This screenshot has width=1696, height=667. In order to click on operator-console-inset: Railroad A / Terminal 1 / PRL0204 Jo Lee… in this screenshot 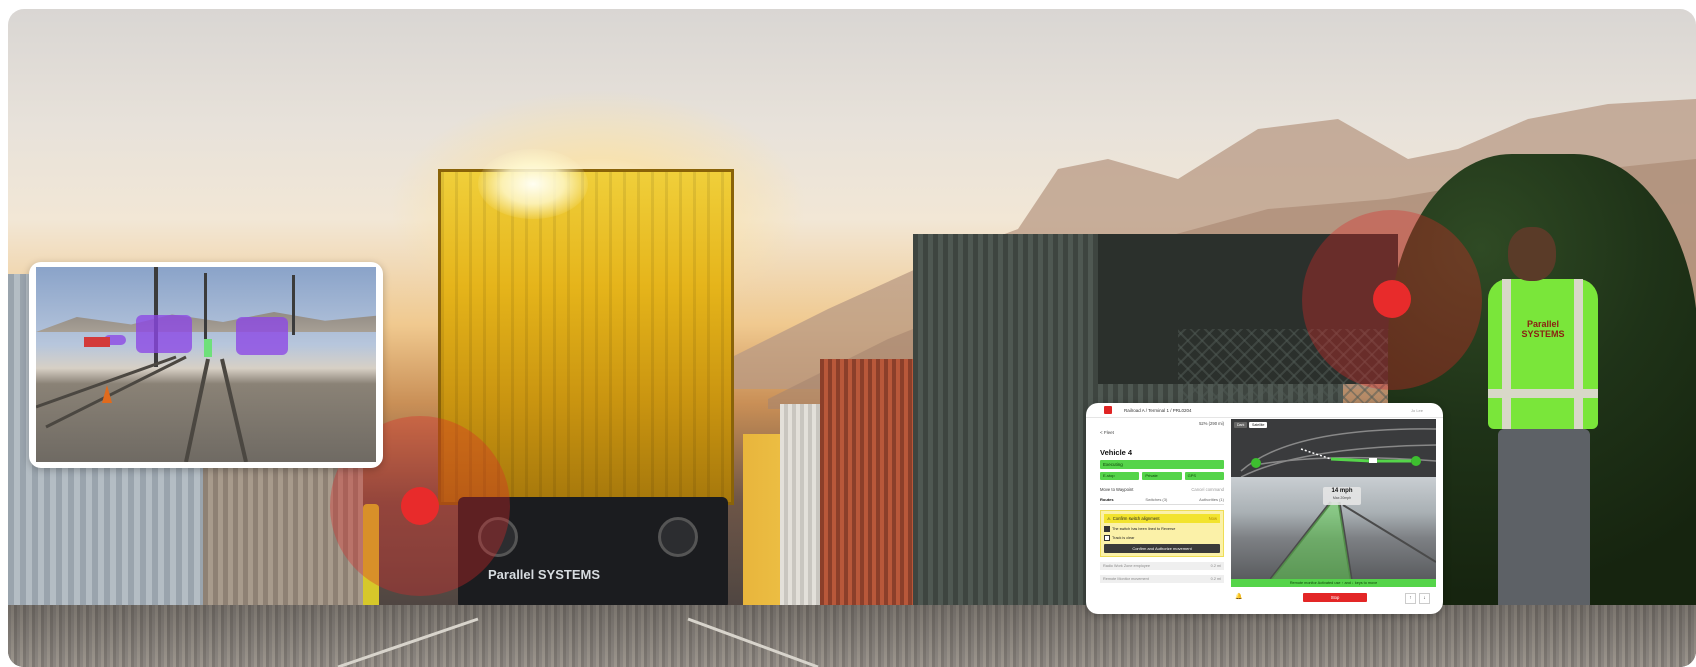, I will do `click(1264, 508)`.